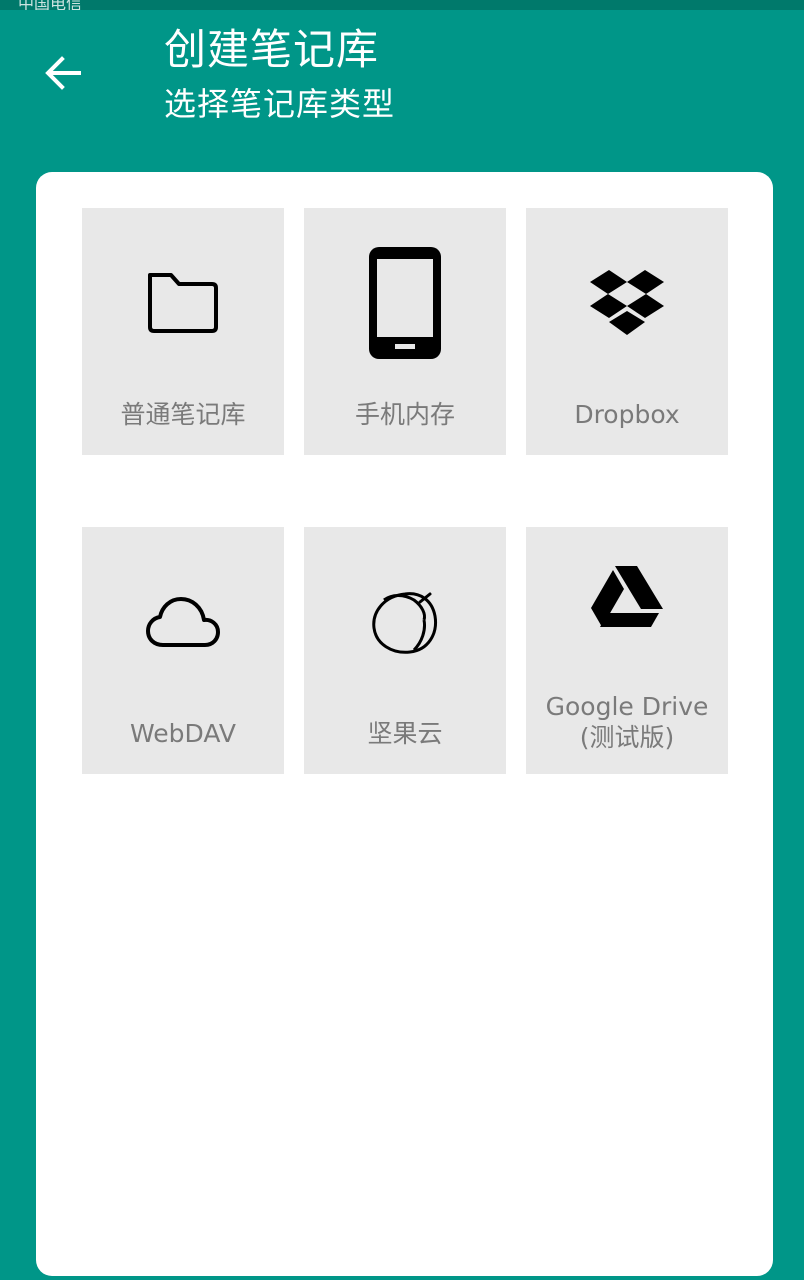 Image resolution: width=804 pixels, height=1280 pixels. Describe the element at coordinates (627, 414) in the screenshot. I see `option-label: Dropbox` at that location.